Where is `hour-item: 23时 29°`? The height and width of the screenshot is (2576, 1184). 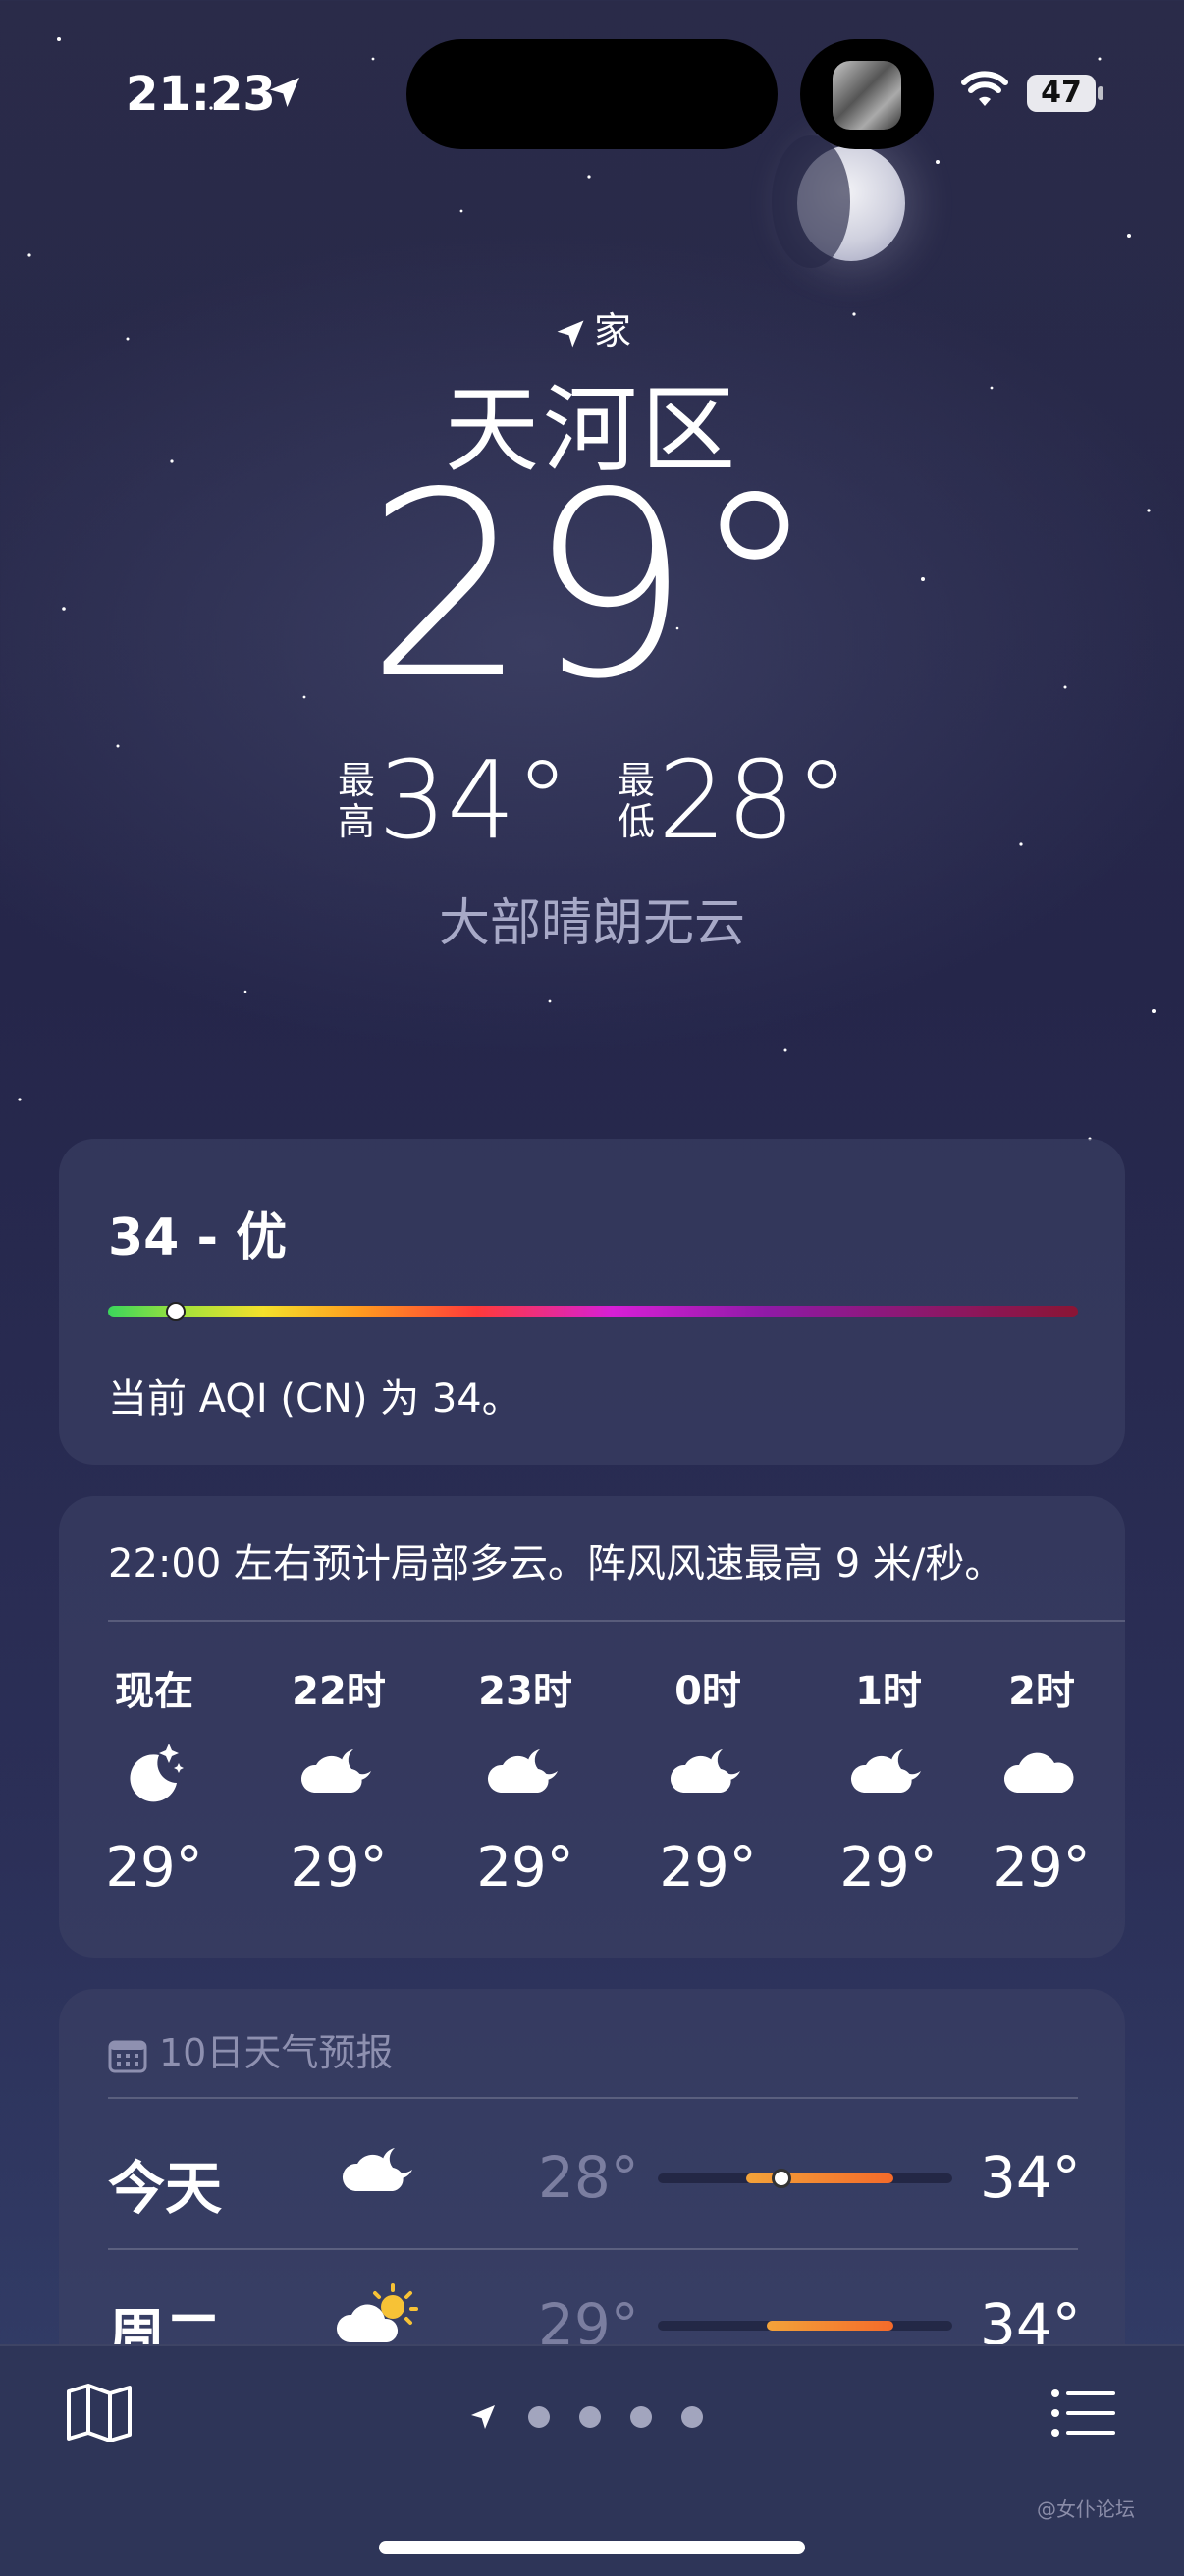
hour-item: 23时 29° is located at coordinates (525, 1779).